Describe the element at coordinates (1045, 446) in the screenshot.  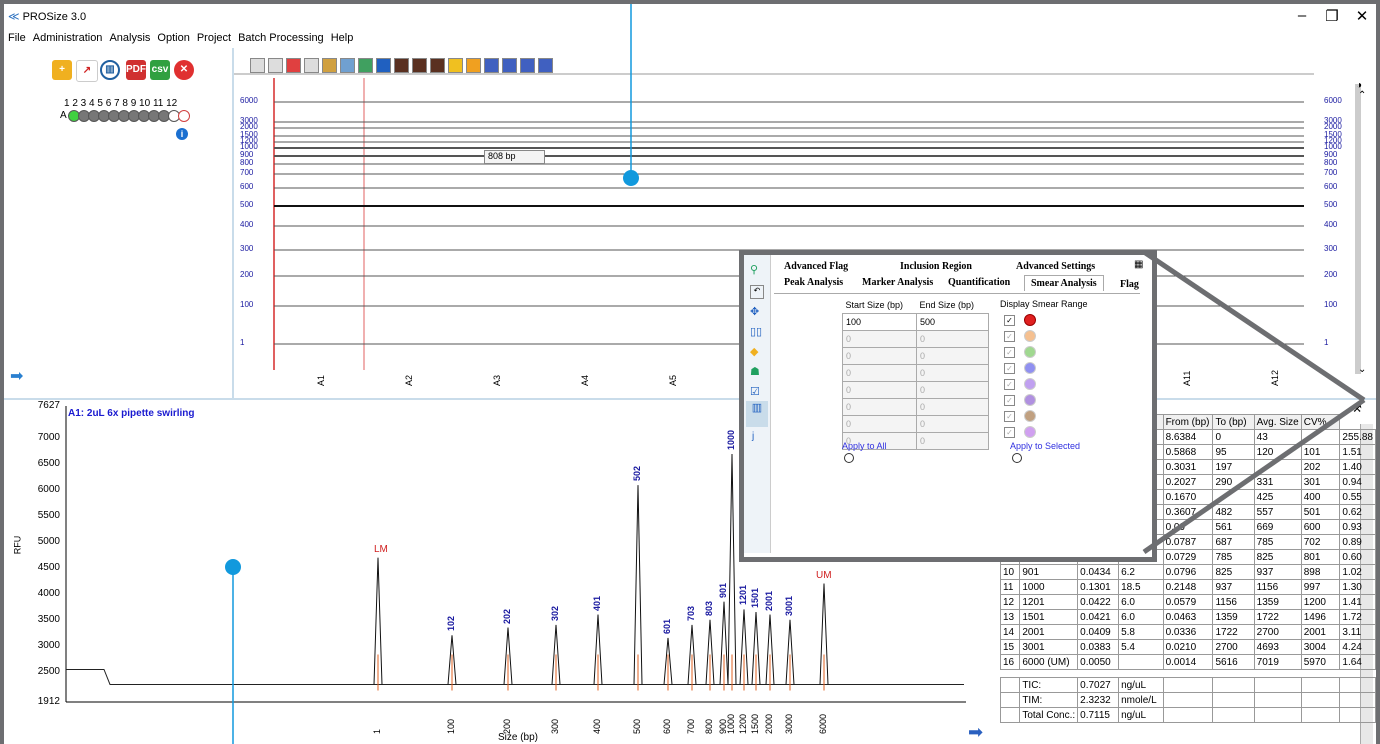
I see `apply-selected-link: Apply to Selected` at that location.